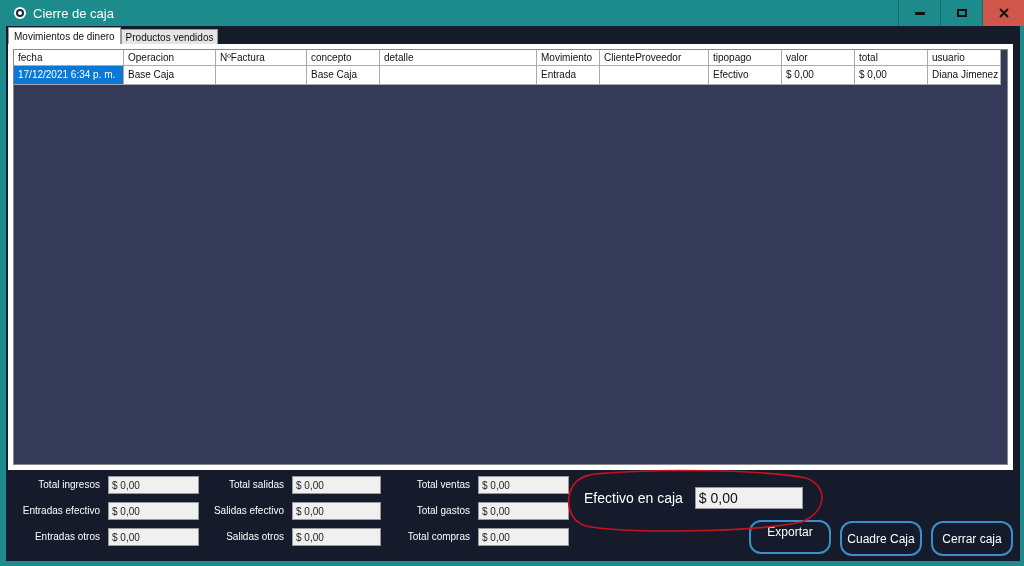 The width and height of the screenshot is (1024, 566). I want to click on total-label: Total salidas, so click(255, 485).